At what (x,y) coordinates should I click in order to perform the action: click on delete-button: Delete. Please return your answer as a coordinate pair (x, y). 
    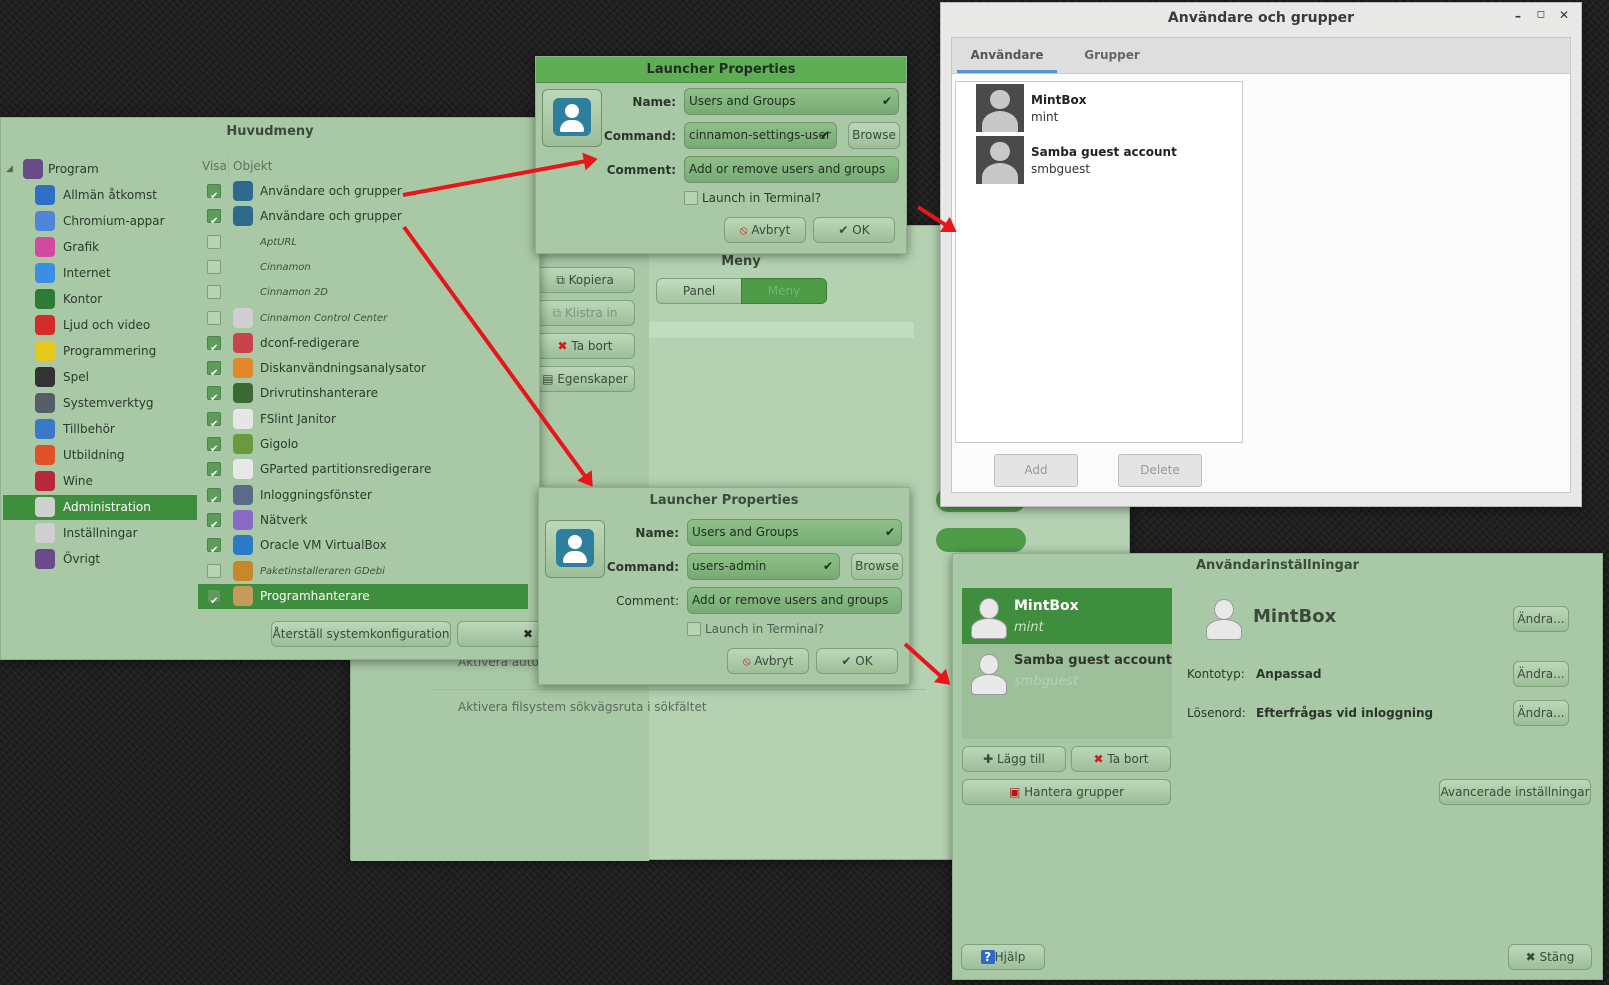
    Looking at the image, I should click on (1160, 470).